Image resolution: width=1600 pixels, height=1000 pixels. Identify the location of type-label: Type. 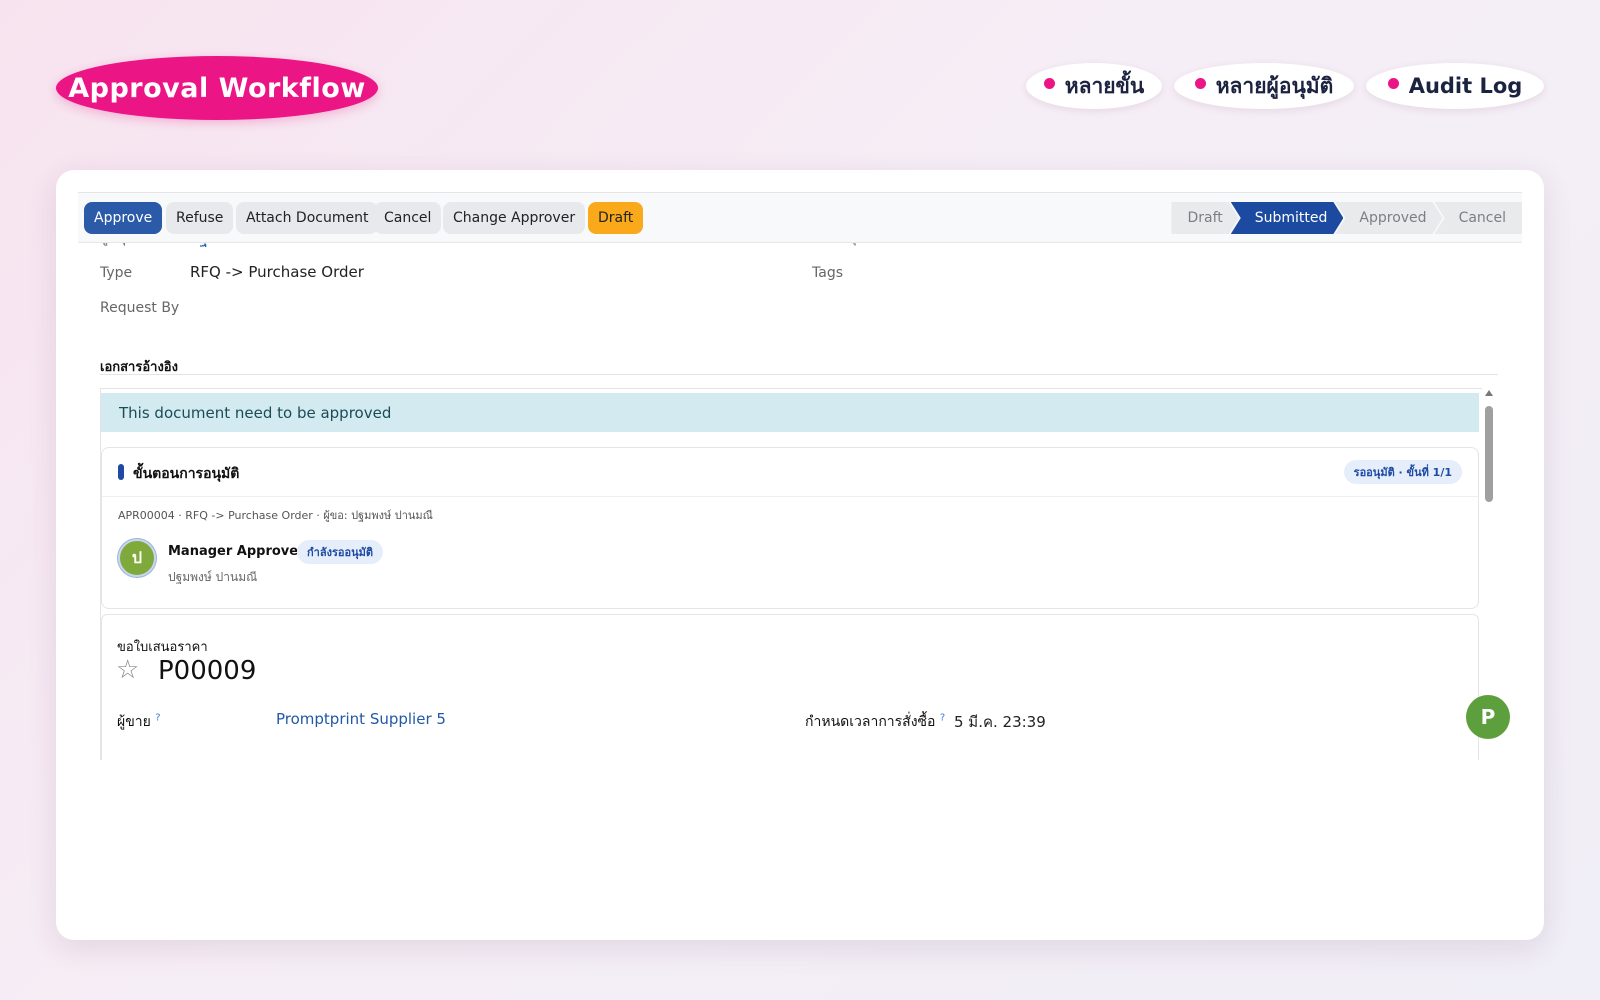
(116, 273).